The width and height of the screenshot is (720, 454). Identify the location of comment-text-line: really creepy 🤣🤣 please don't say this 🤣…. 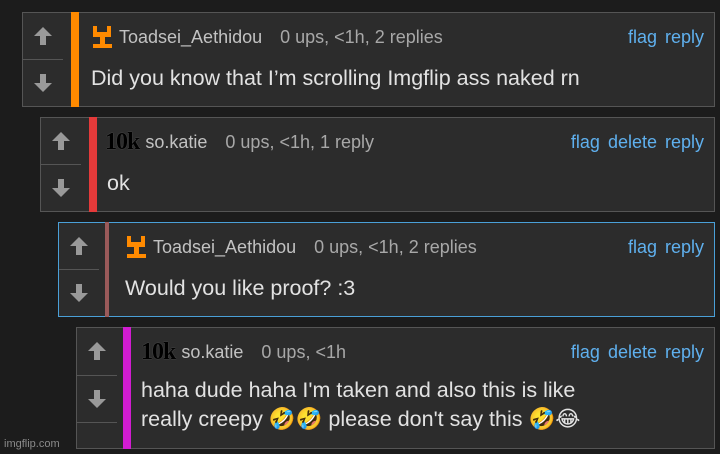
(361, 419).